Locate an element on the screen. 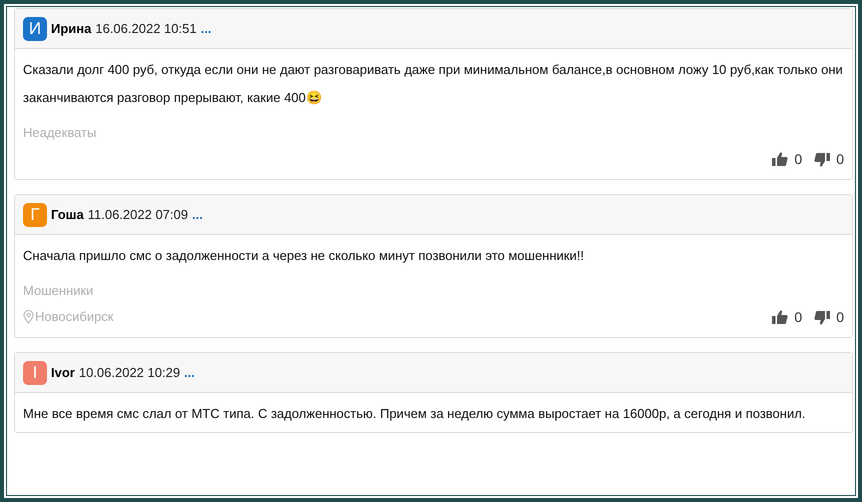  comment-tag: Мошенники is located at coordinates (433, 291).